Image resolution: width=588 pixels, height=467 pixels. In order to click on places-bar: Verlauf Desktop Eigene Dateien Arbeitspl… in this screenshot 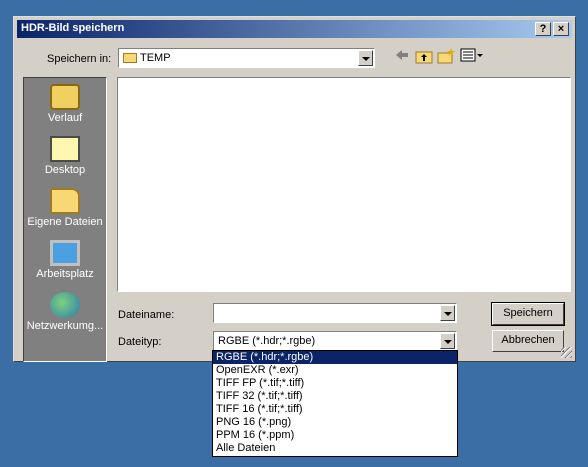, I will do `click(65, 219)`.